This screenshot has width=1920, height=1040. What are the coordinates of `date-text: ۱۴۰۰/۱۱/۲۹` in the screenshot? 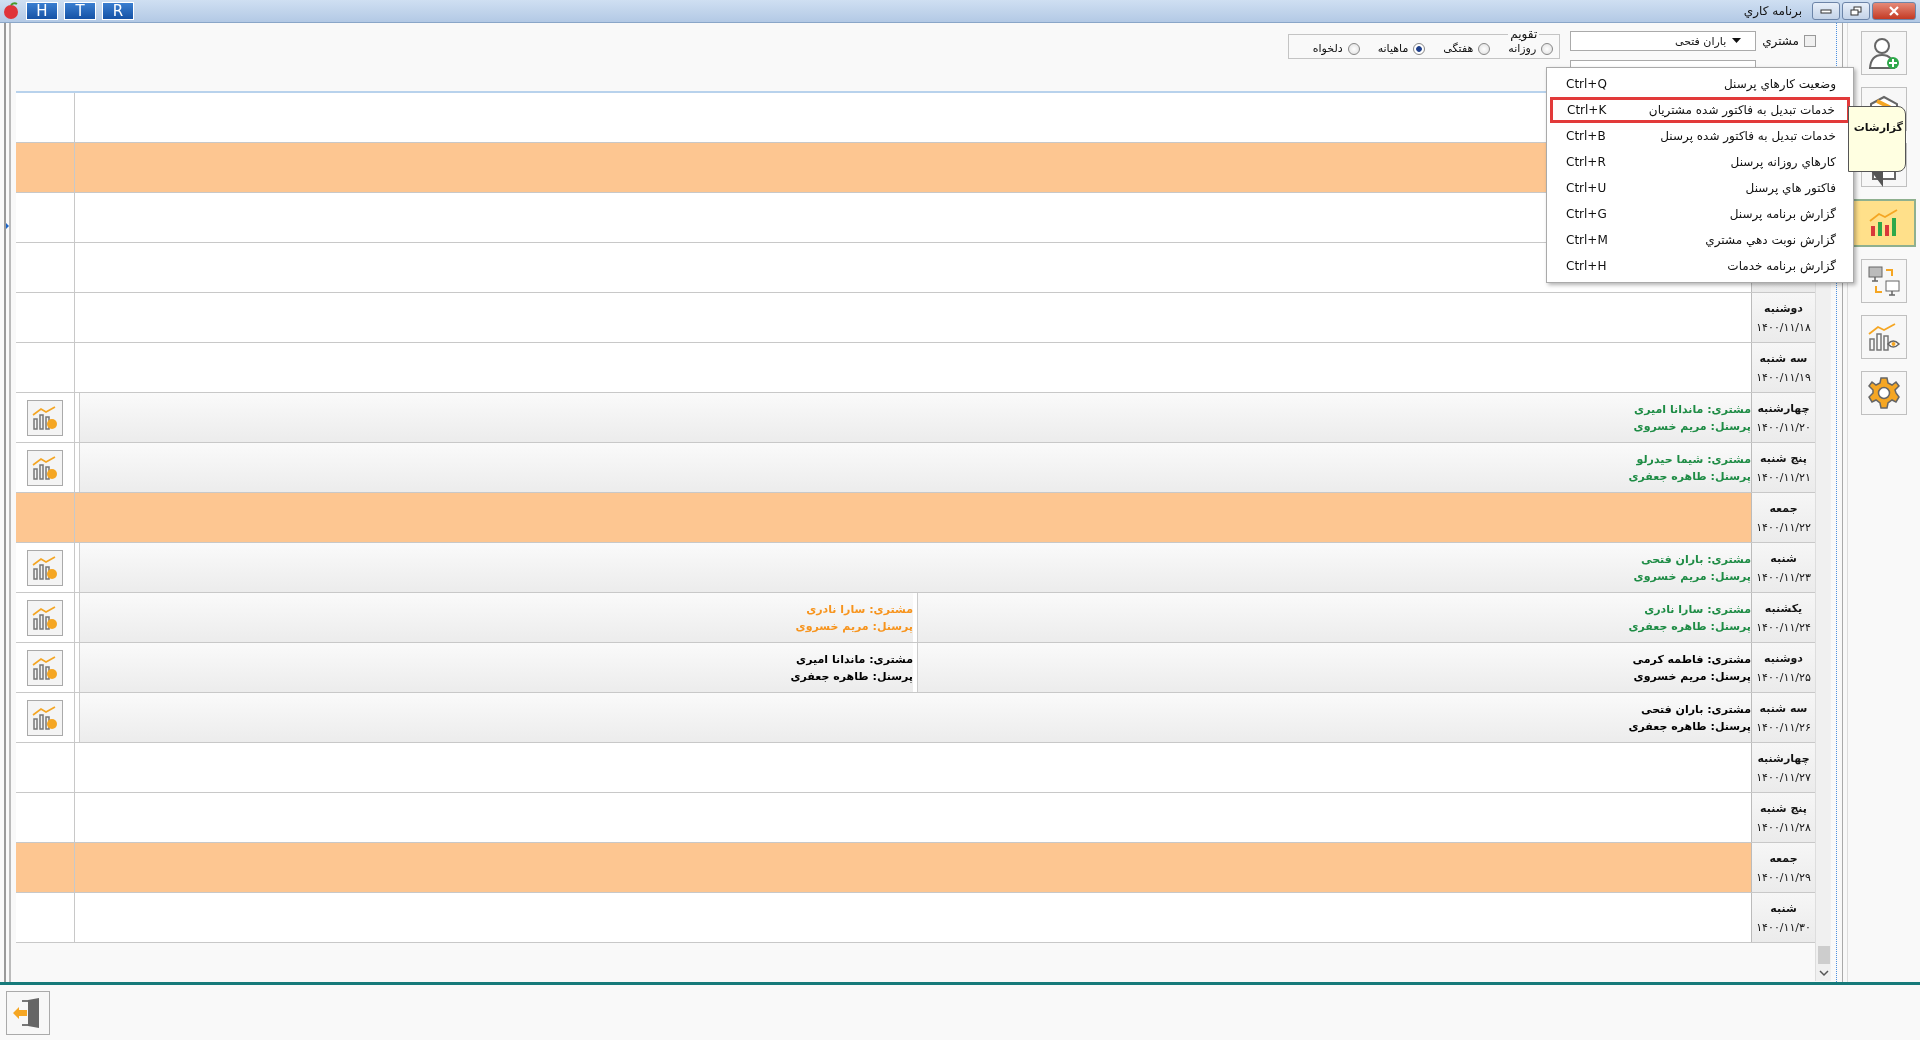 It's located at (1783, 877).